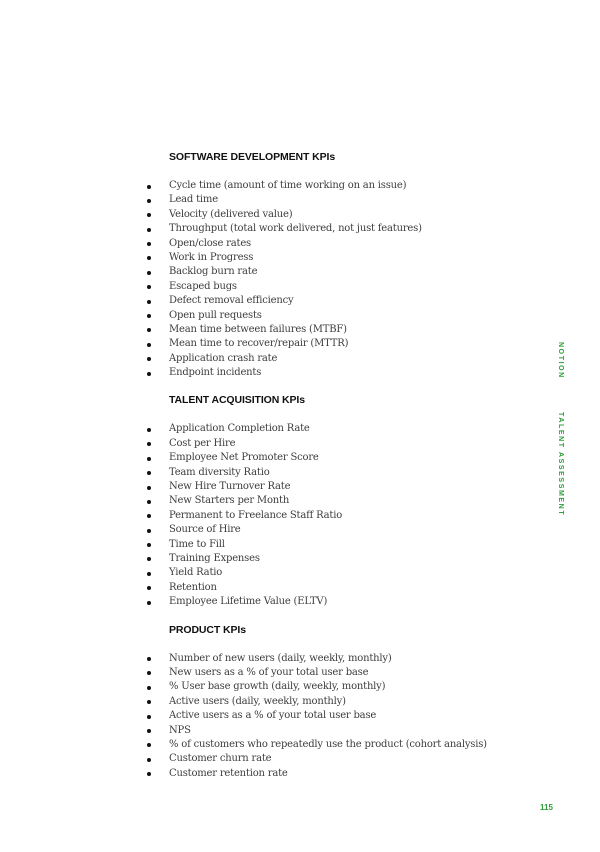 This screenshot has width=600, height=852. I want to click on list-item-text: Retention, so click(193, 587).